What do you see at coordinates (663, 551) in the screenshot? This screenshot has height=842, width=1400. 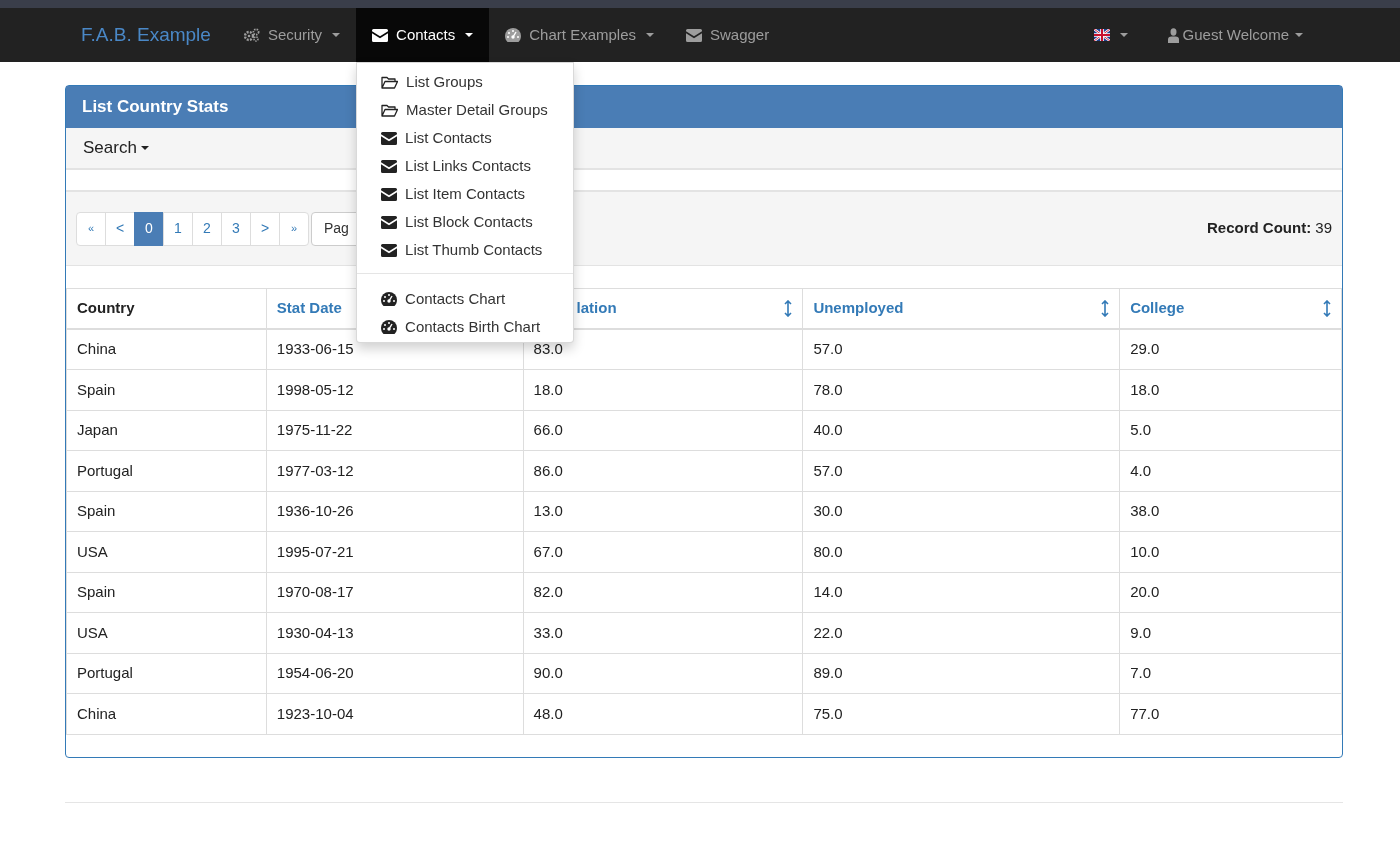 I see `table-cell: 67.0` at bounding box center [663, 551].